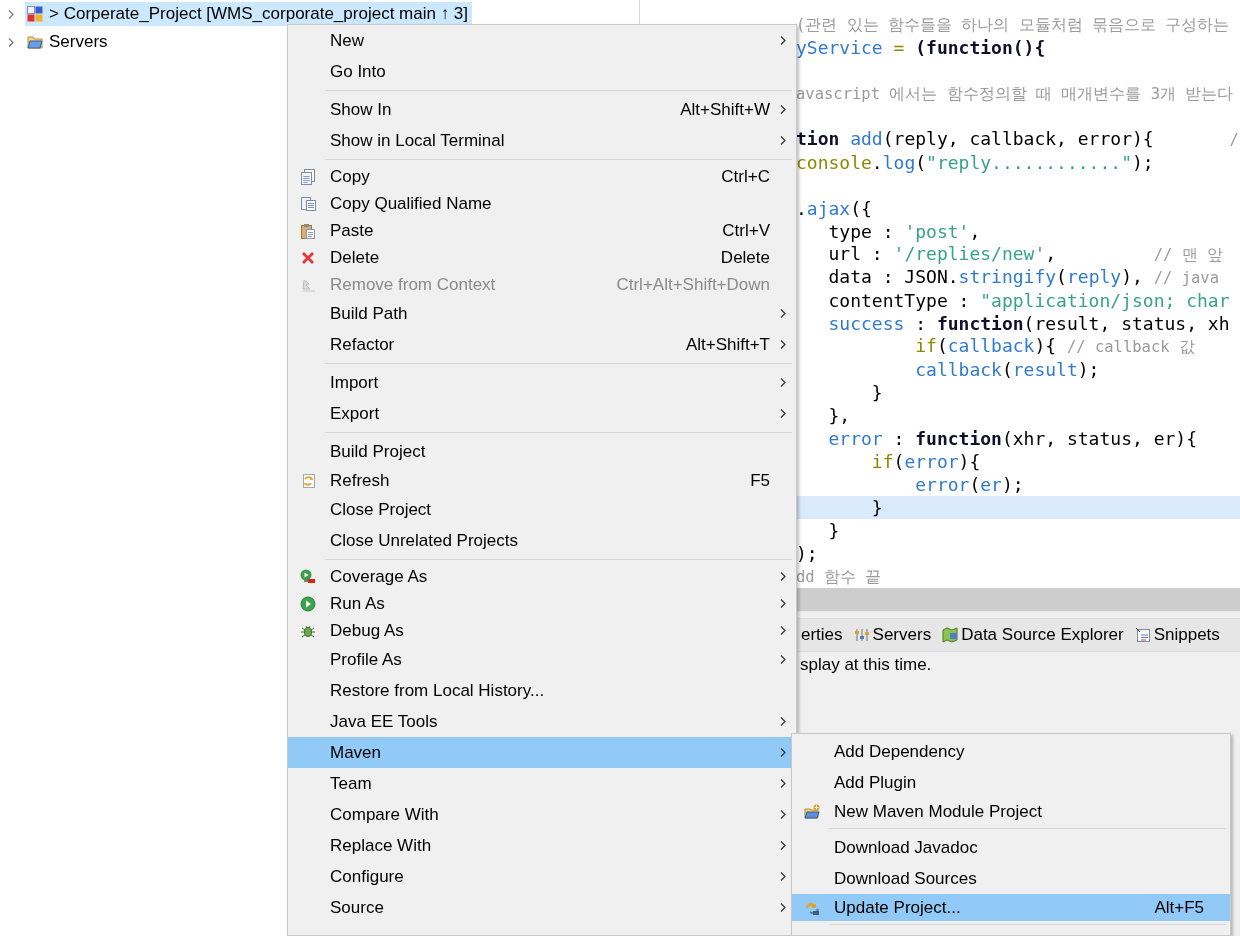 The height and width of the screenshot is (936, 1240). What do you see at coordinates (542, 480) in the screenshot?
I see `menu-item: Refresh F5` at bounding box center [542, 480].